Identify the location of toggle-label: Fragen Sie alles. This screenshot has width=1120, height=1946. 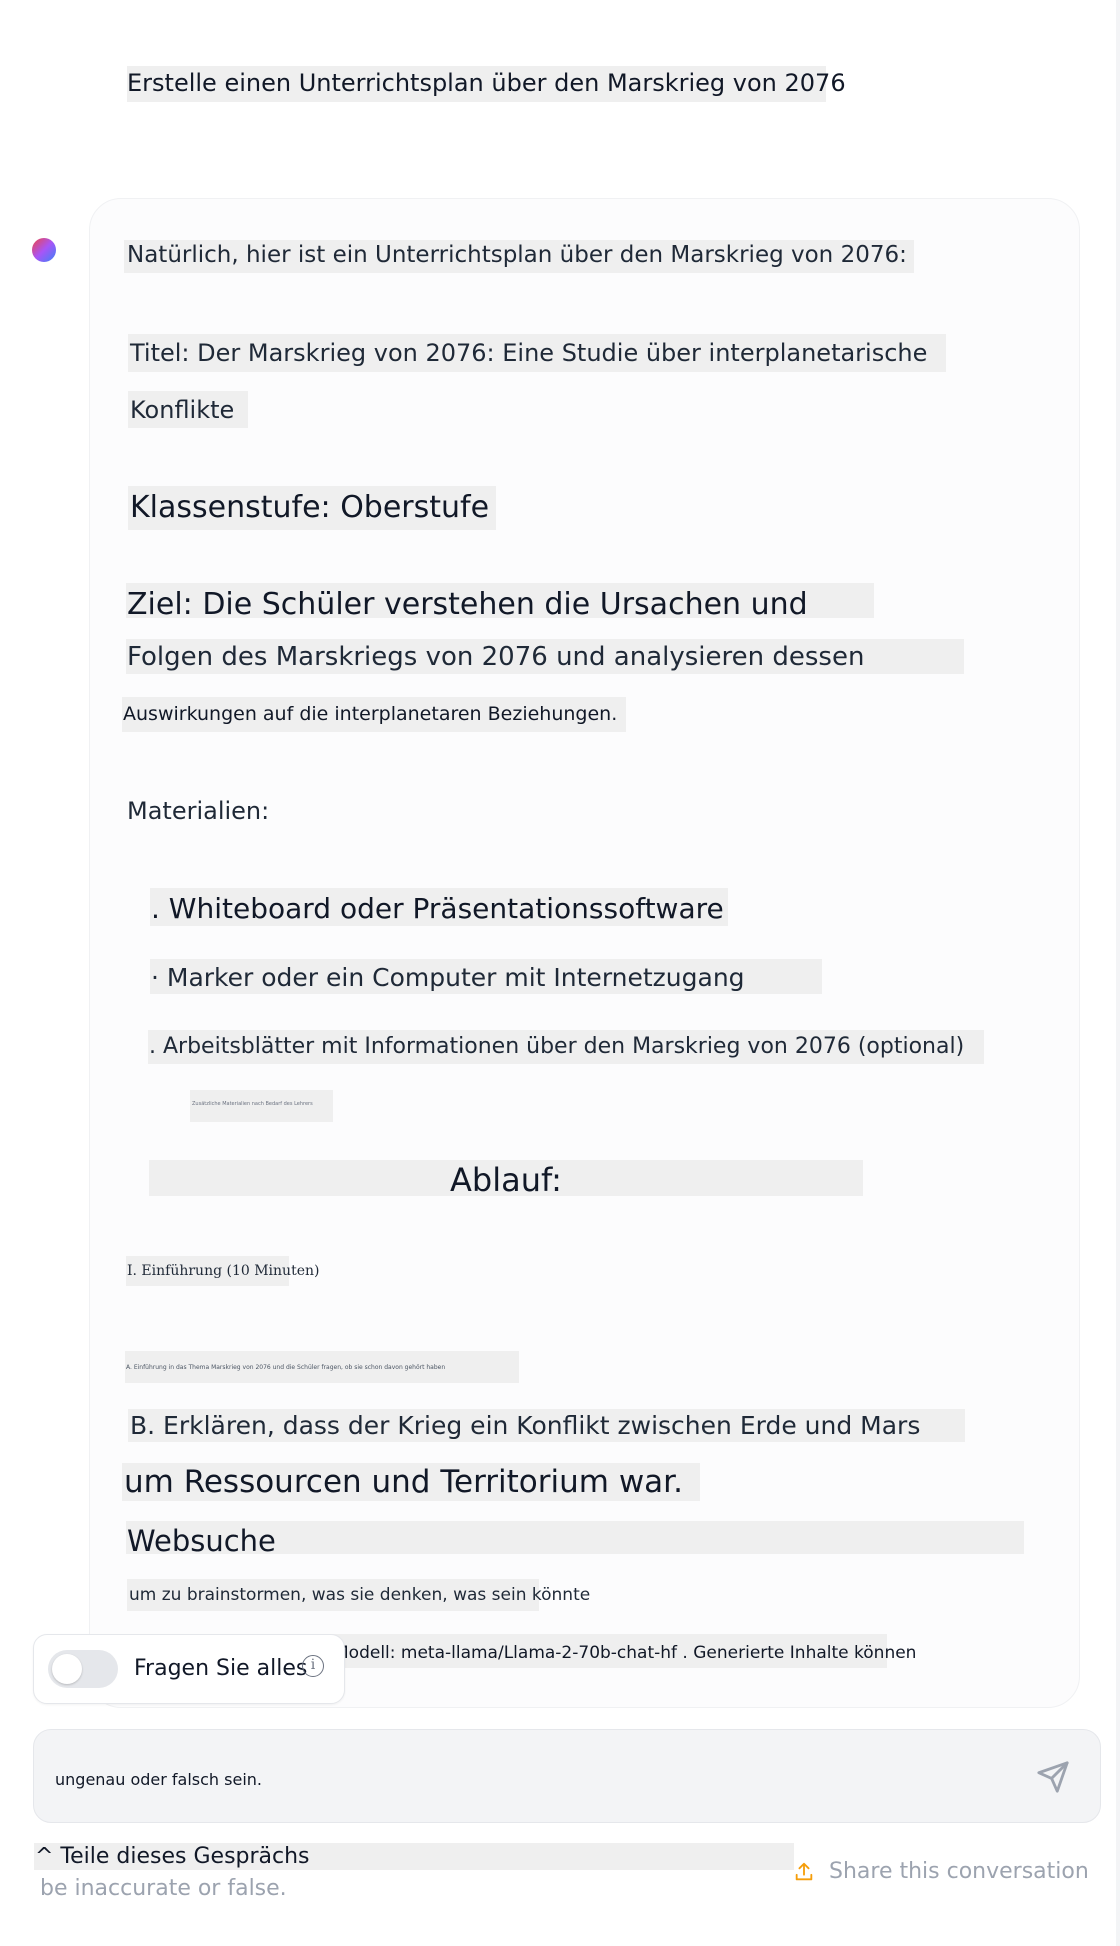
(221, 1668).